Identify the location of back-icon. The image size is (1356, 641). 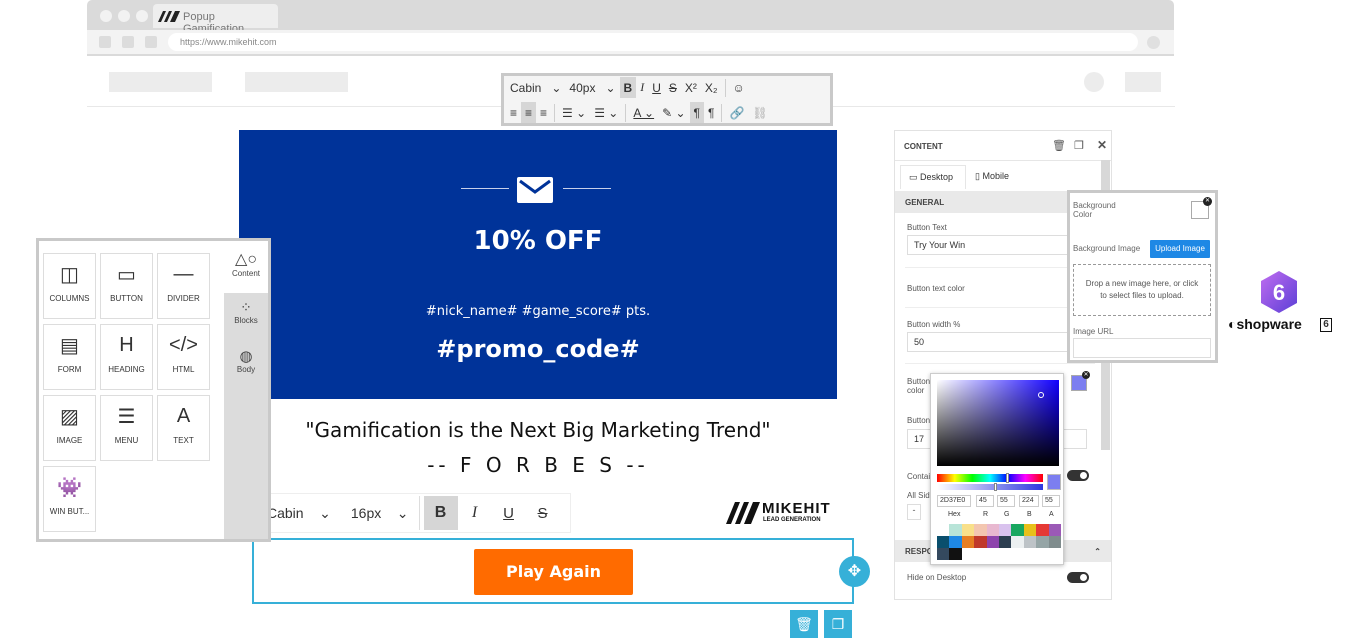
(105, 42).